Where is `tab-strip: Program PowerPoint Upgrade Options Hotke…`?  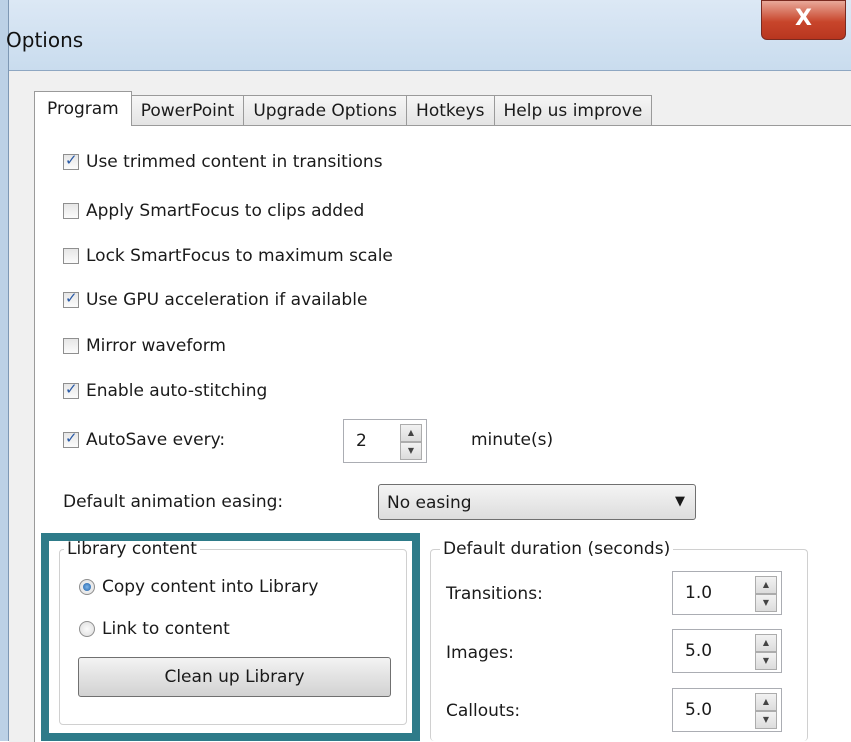 tab-strip: Program PowerPoint Upgrade Options Hotke… is located at coordinates (343, 108).